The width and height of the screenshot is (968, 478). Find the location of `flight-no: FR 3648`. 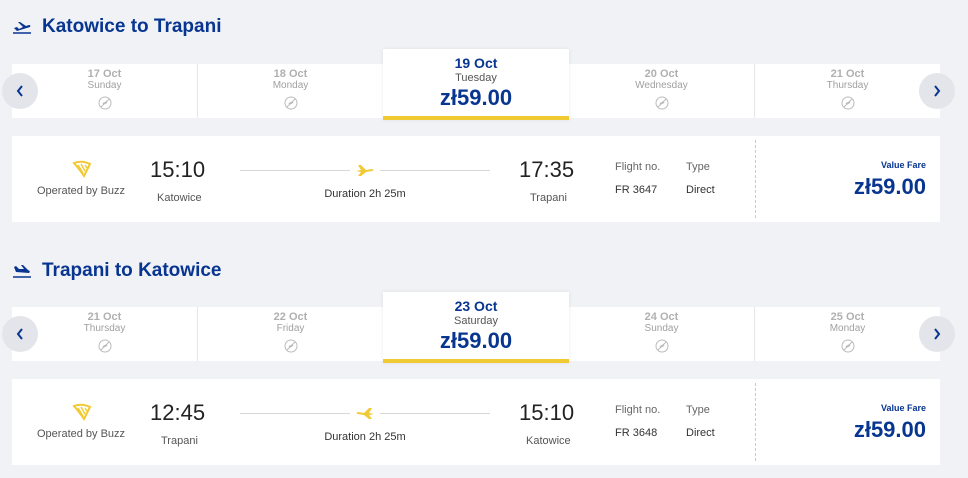

flight-no: FR 3648 is located at coordinates (636, 433).